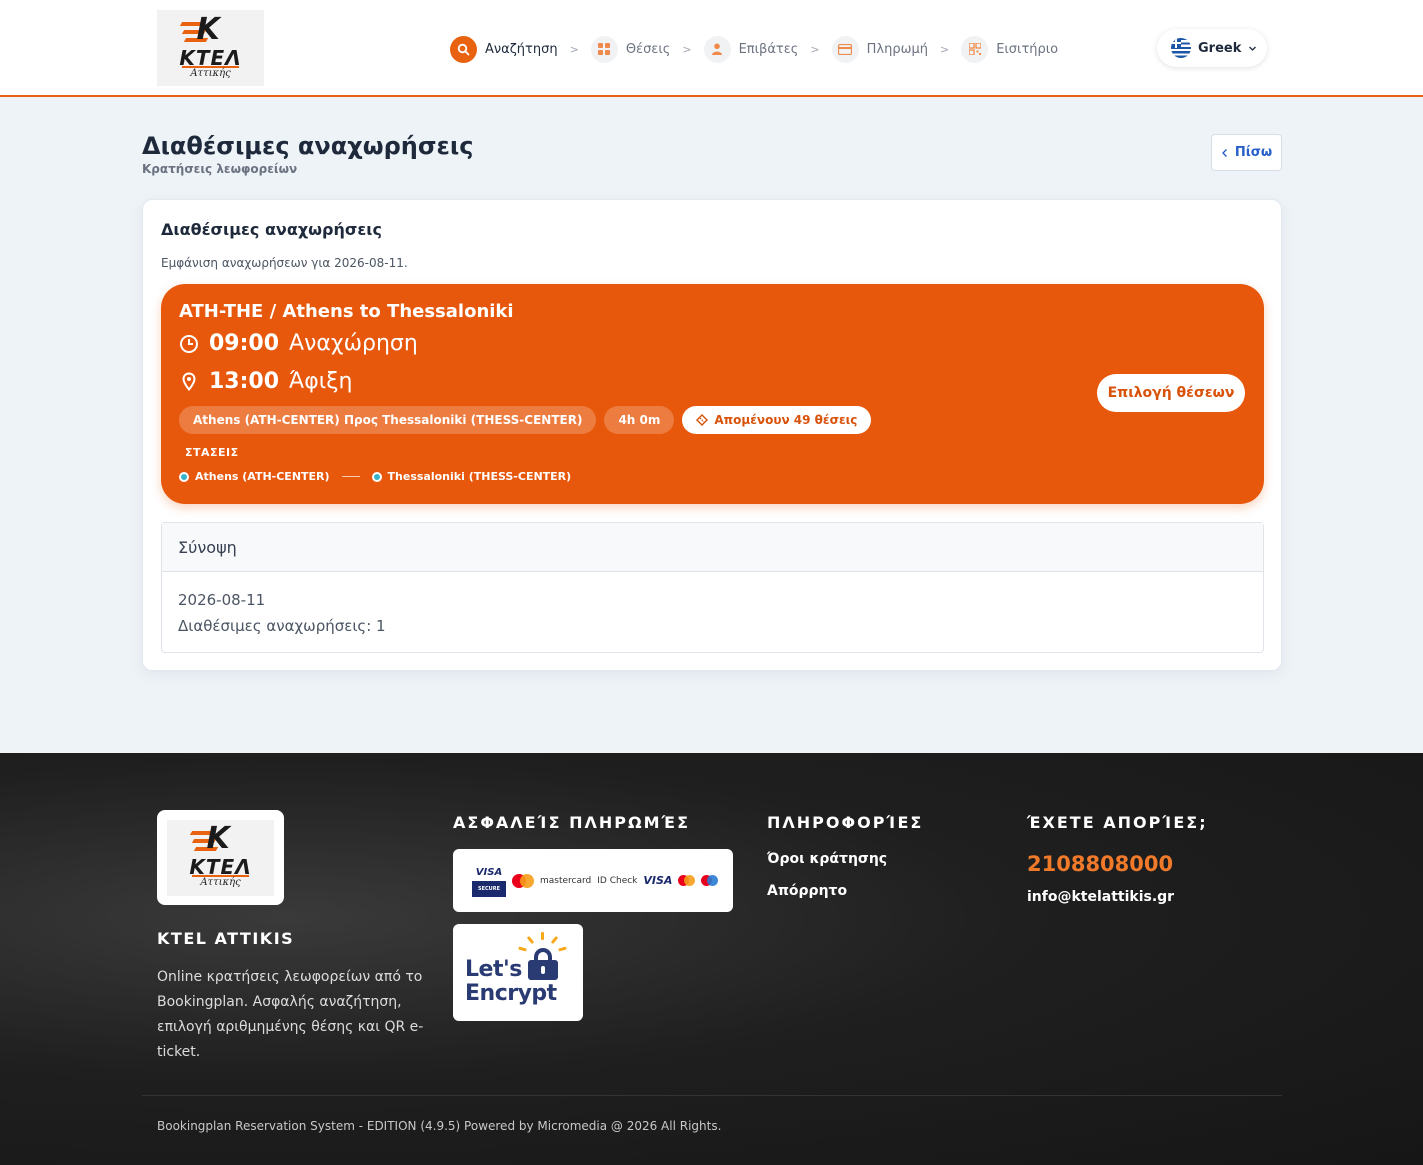  I want to click on back-button: Πίσω, so click(1246, 152).